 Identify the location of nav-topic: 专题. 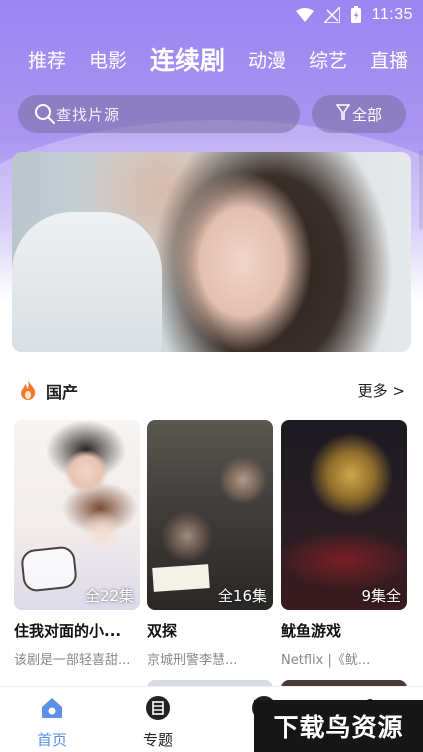
(158, 722).